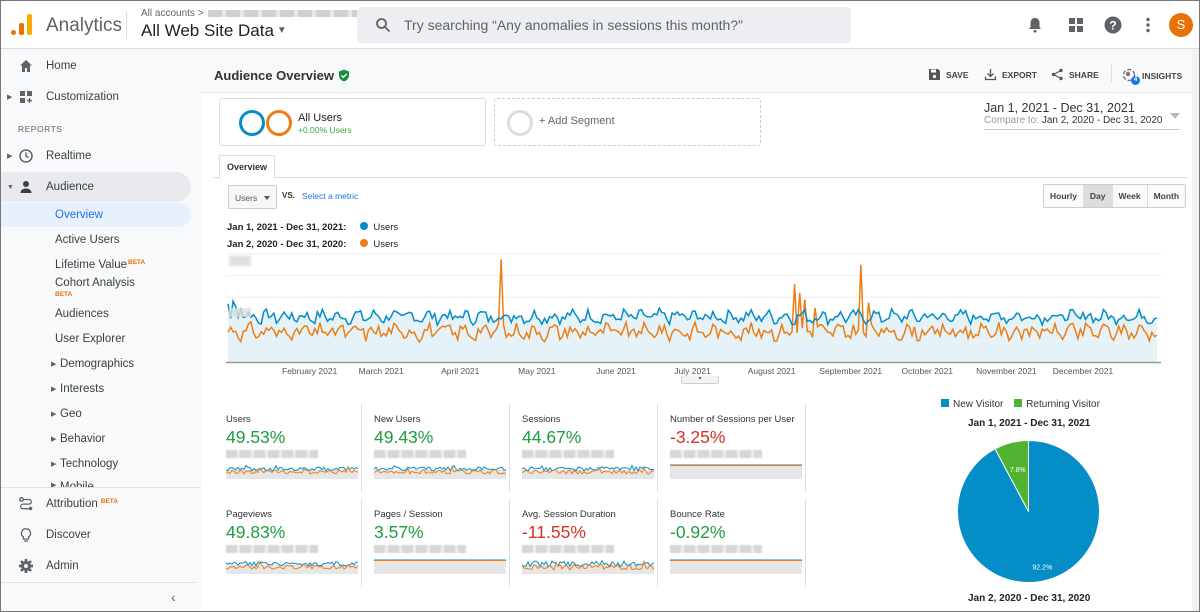 This screenshot has height=612, width=1200. I want to click on property-name: All Web Site Data, so click(207, 30).